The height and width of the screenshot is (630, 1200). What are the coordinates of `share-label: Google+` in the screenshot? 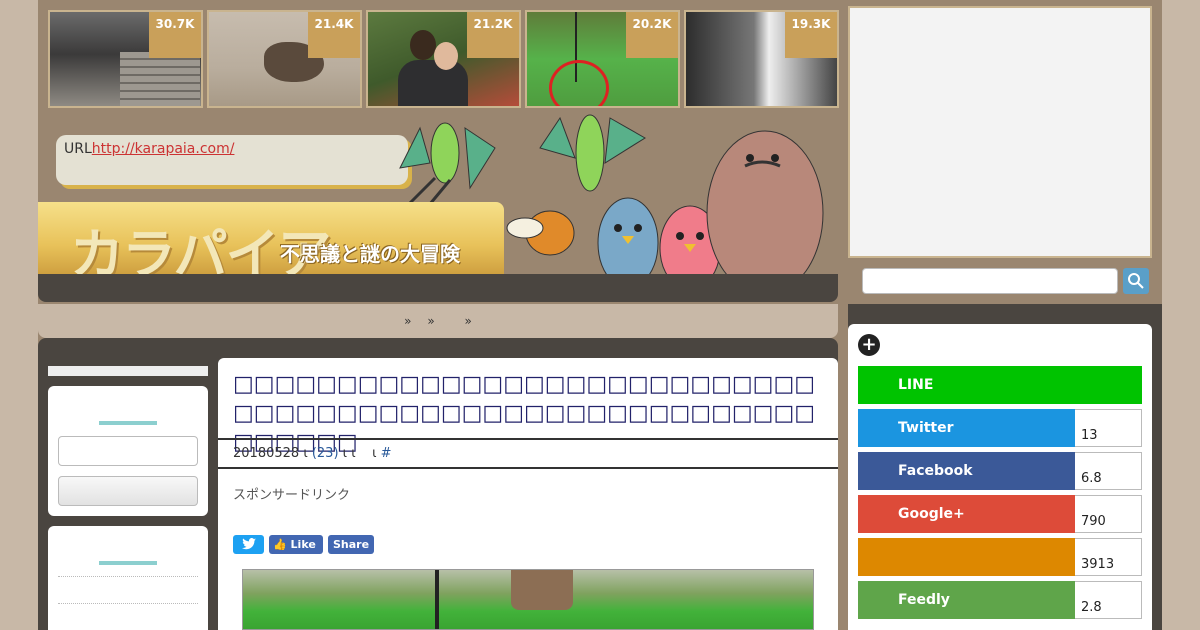 It's located at (966, 514).